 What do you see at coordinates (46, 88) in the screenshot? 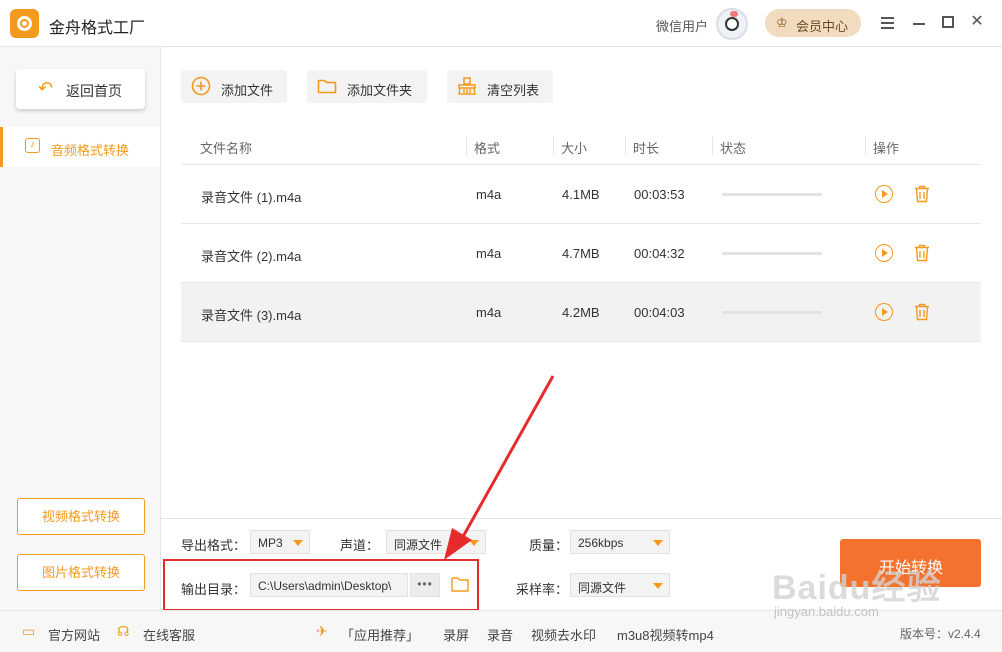
I see `return-arrow-icon: ↶` at bounding box center [46, 88].